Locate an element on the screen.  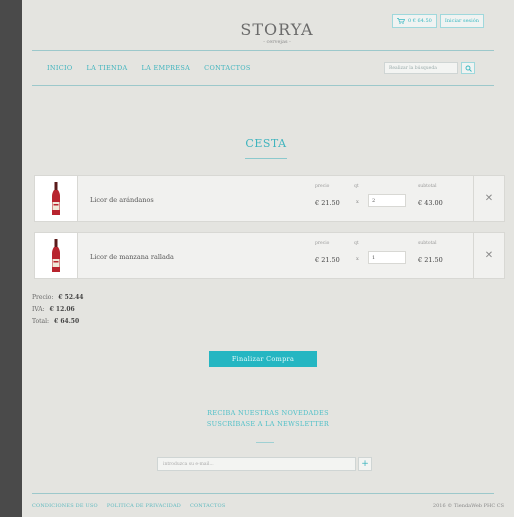
line-subtotal: € 21.50 is located at coordinates (430, 260).